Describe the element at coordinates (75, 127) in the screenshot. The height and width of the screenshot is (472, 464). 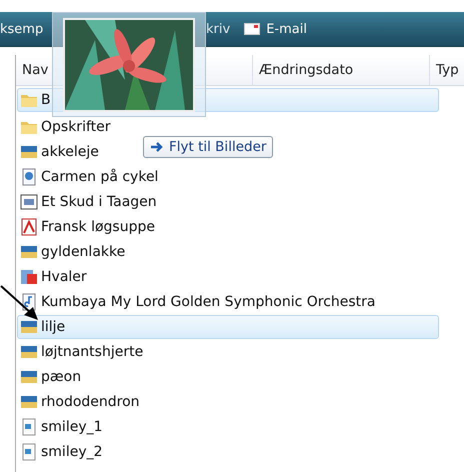
I see `file-name: Opskrifter` at that location.